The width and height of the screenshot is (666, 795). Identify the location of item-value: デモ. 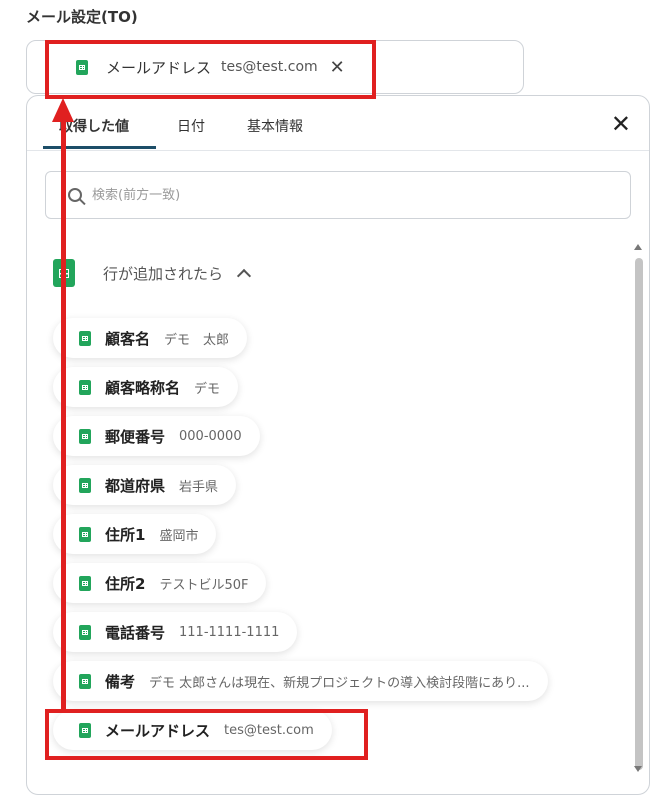
(207, 389).